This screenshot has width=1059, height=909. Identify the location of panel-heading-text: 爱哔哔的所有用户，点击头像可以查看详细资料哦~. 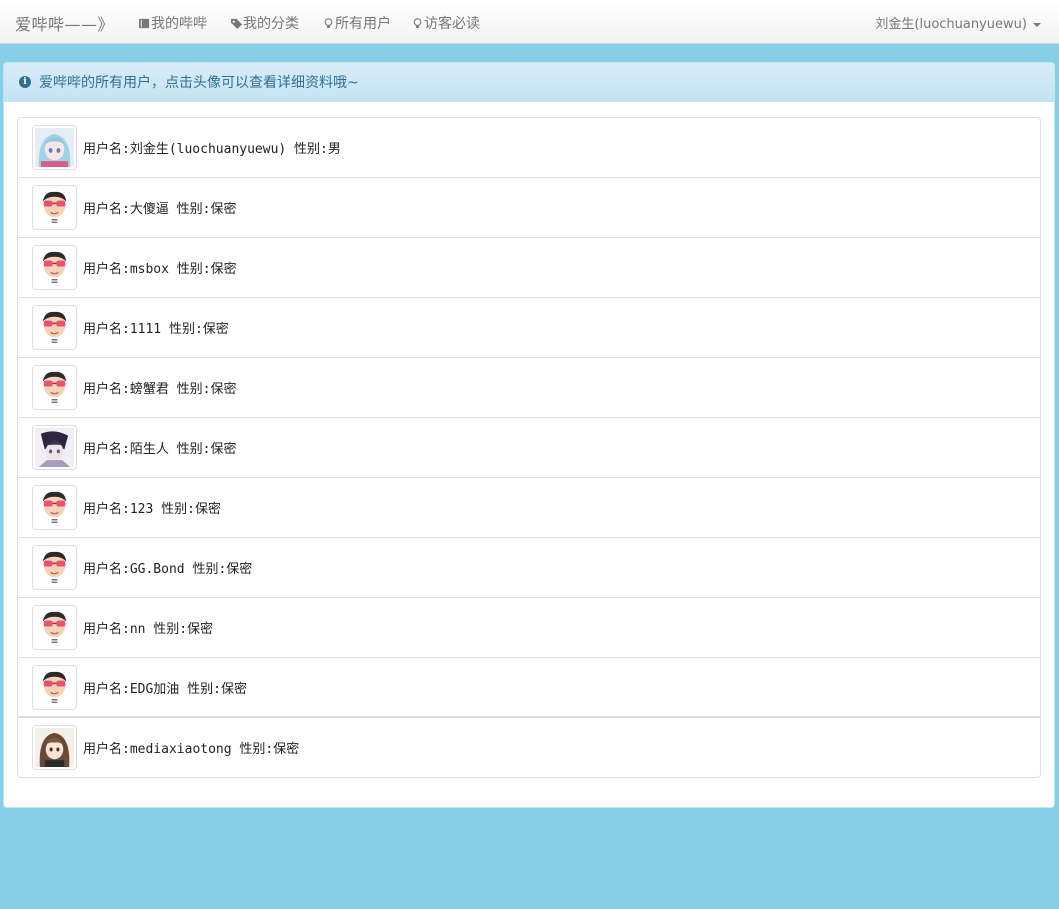
(199, 83).